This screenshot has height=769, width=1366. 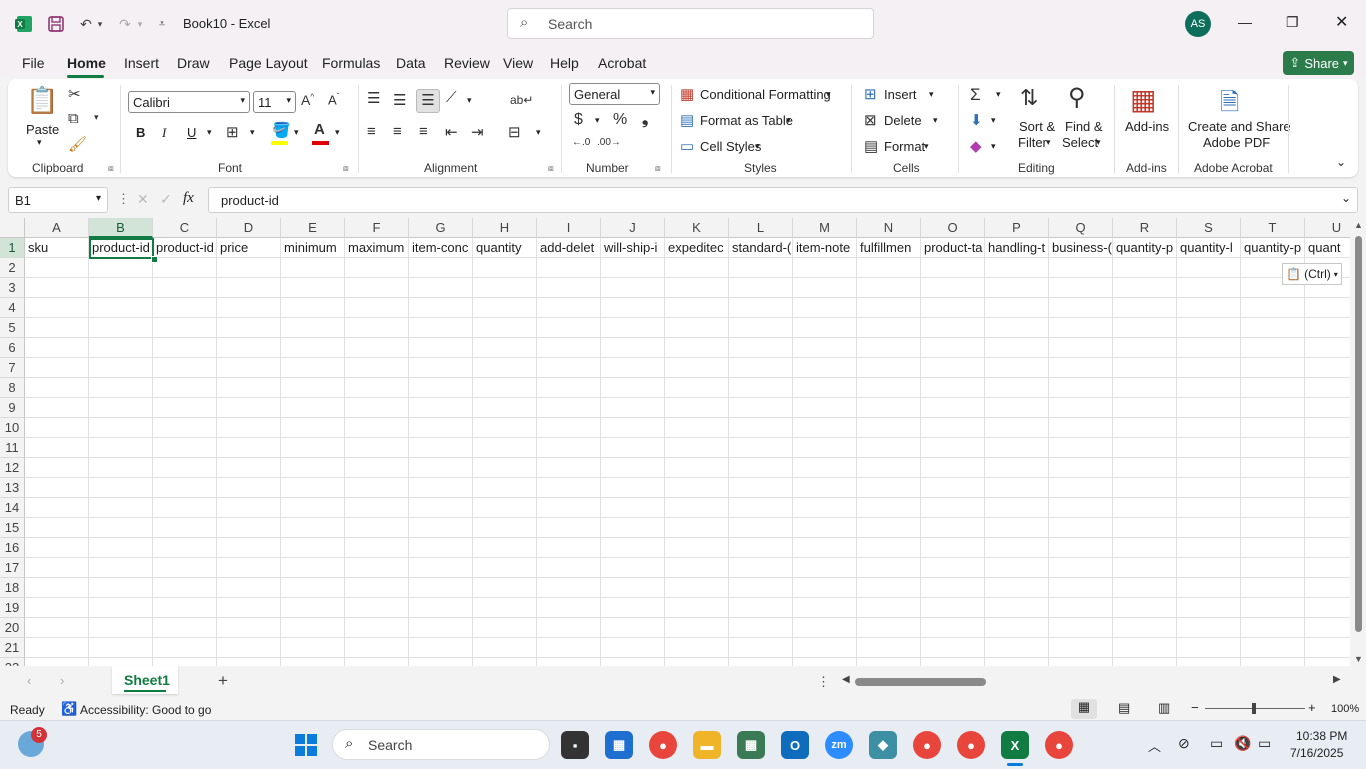 I want to click on font-name-select: Calibri ▾, so click(x=189, y=102).